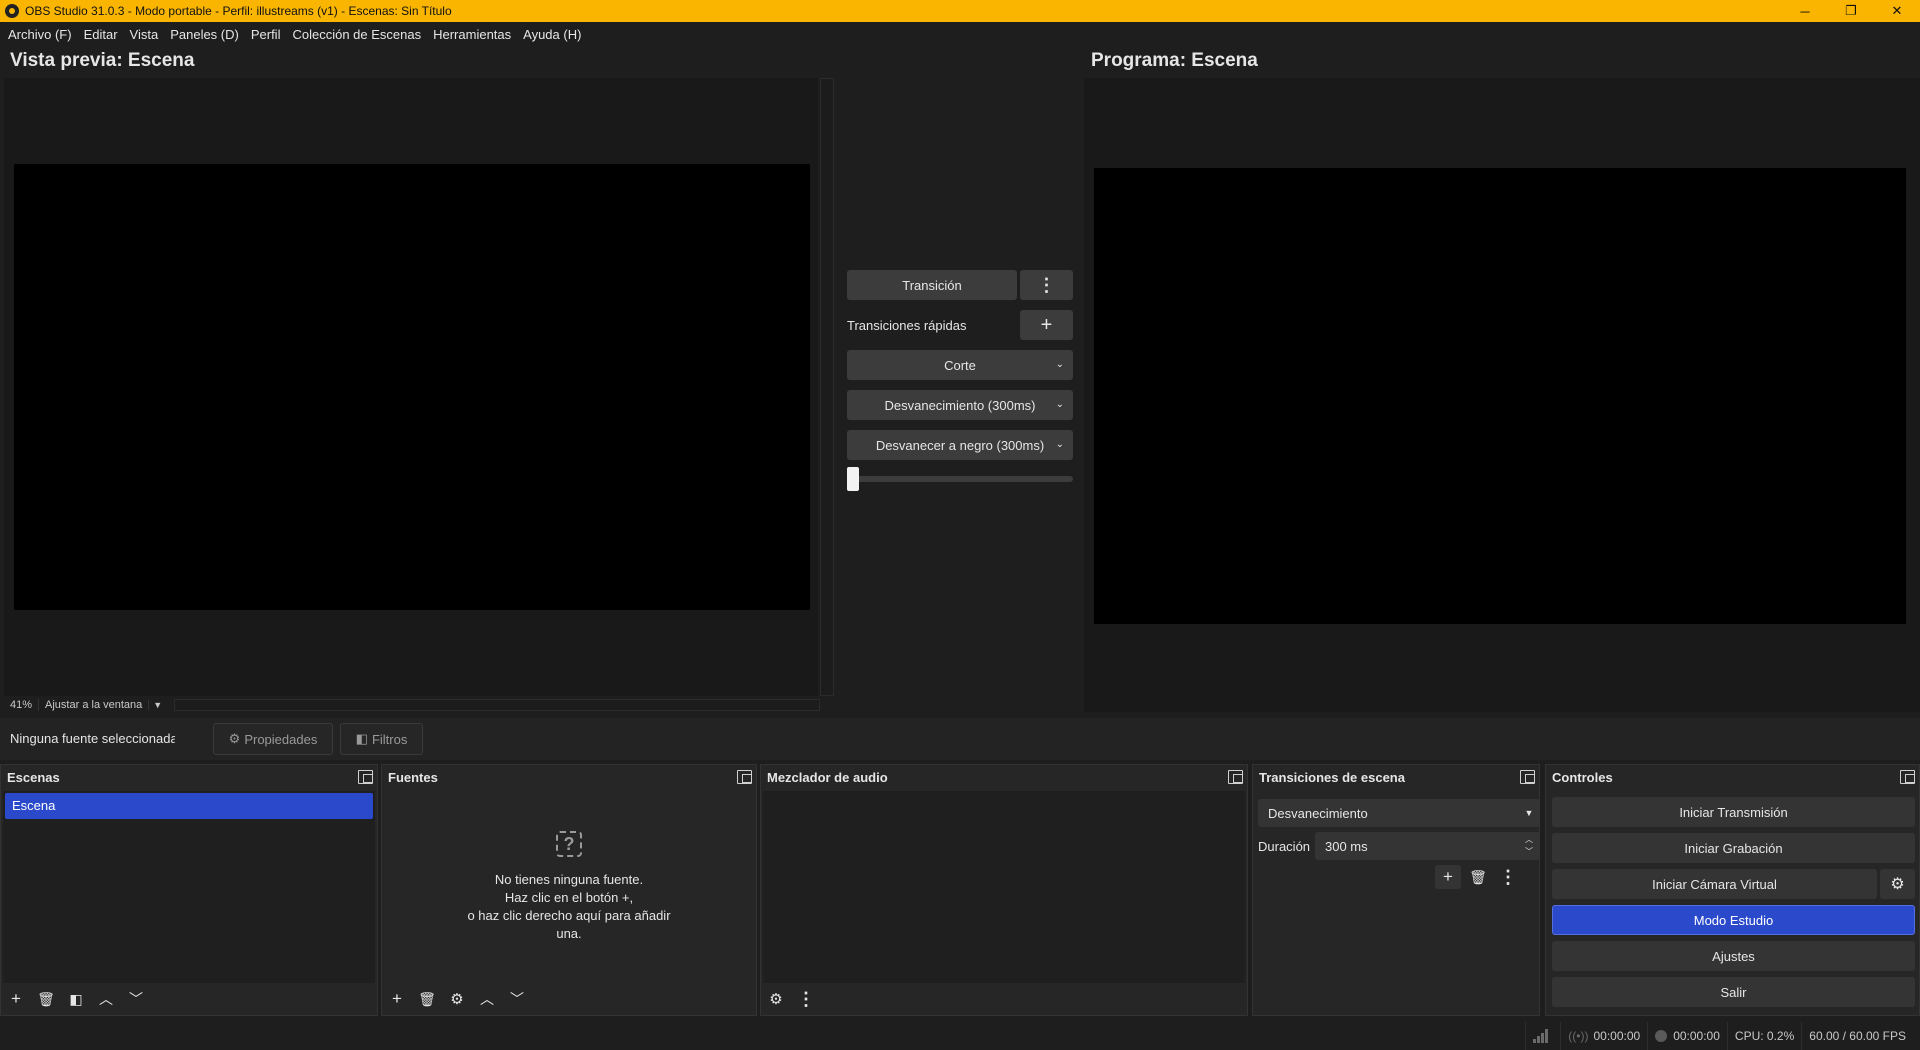  Describe the element at coordinates (1661, 1036) in the screenshot. I see `record-icon` at that location.